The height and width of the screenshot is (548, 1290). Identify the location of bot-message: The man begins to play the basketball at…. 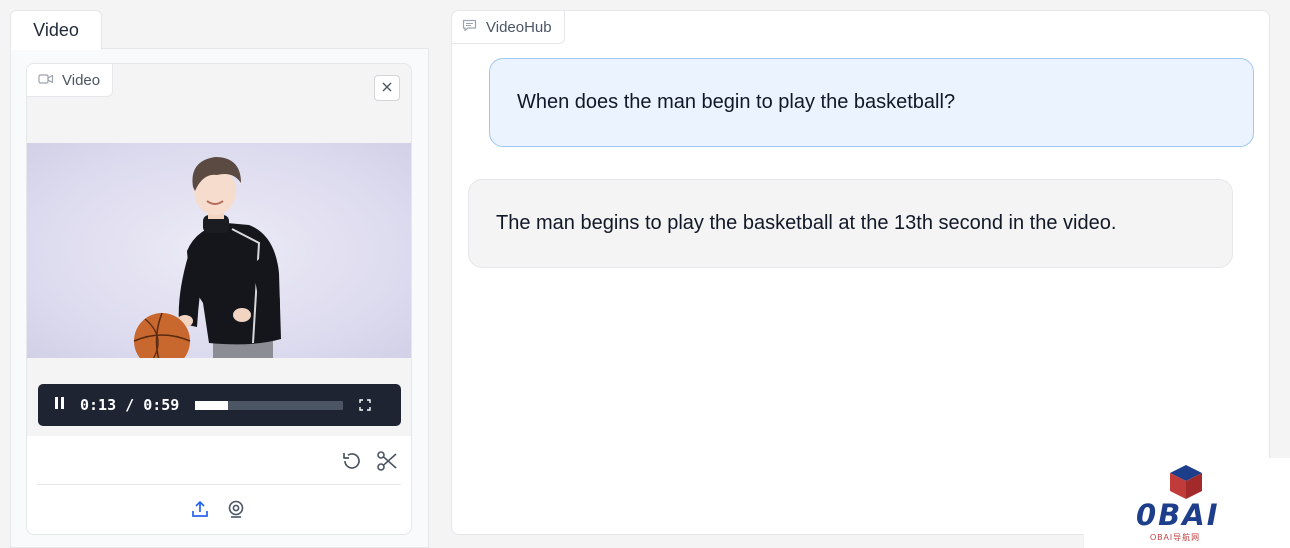
(850, 223).